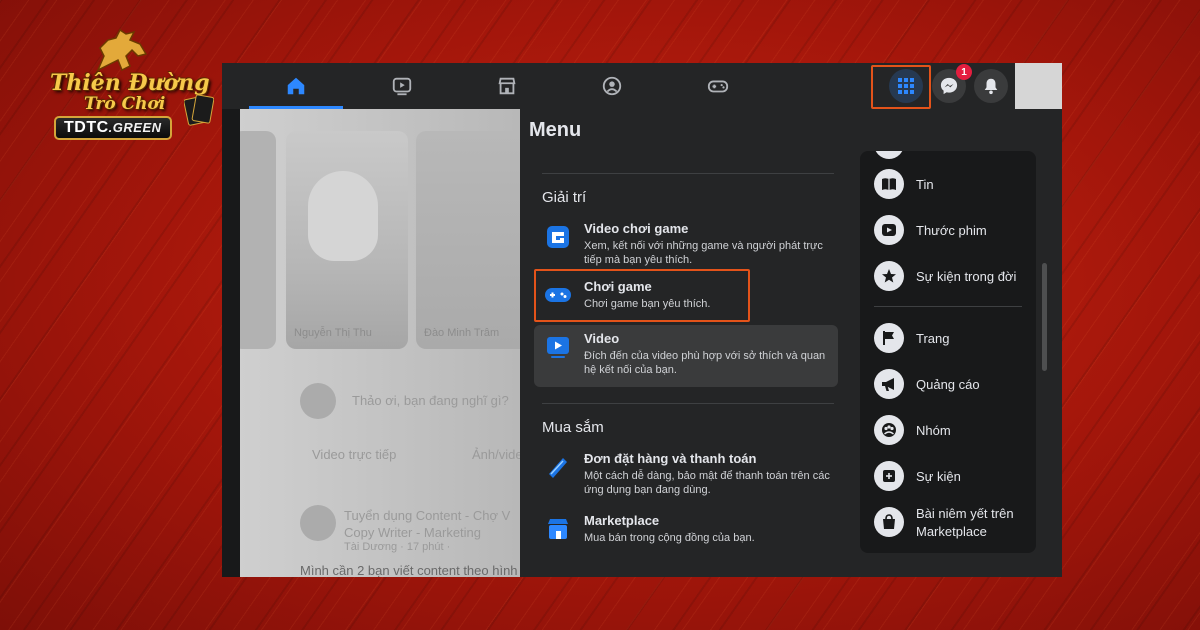 This screenshot has width=1200, height=630. Describe the element at coordinates (333, 333) in the screenshot. I see `story-name: Nguyễn Thị Thu` at that location.